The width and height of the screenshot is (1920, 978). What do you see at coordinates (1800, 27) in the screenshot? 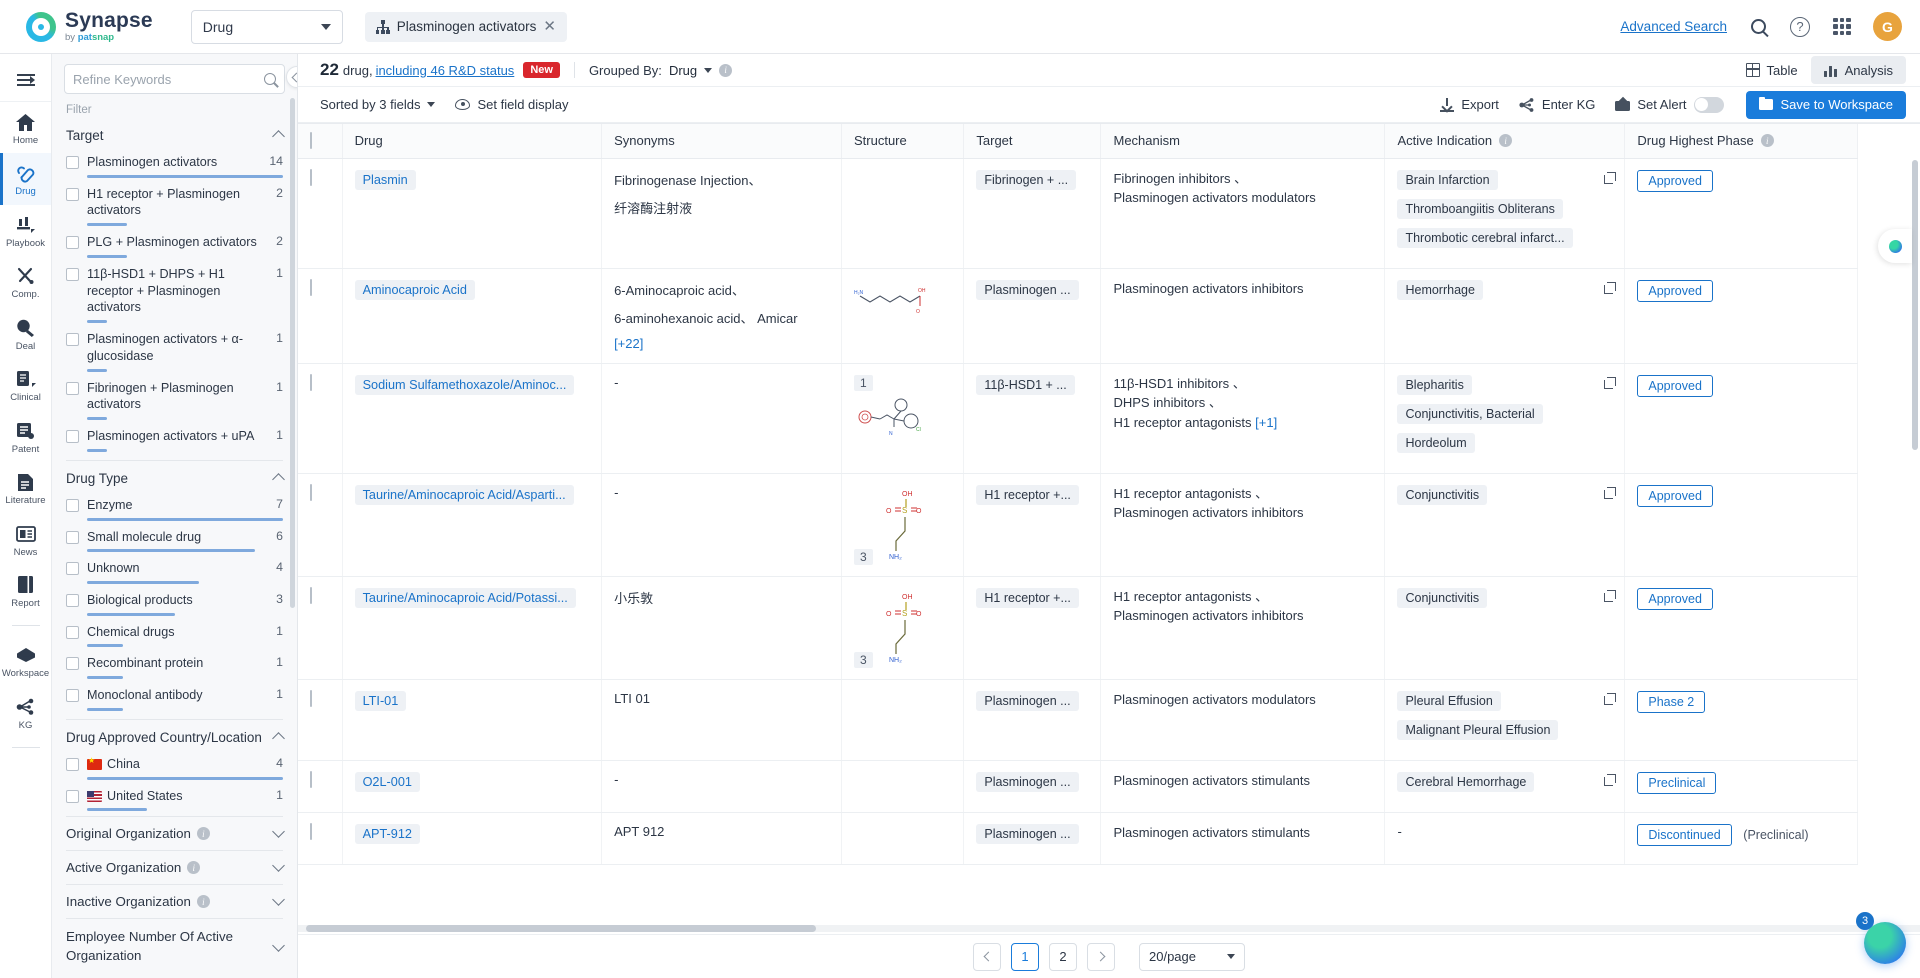
I see `help-button: ?` at bounding box center [1800, 27].